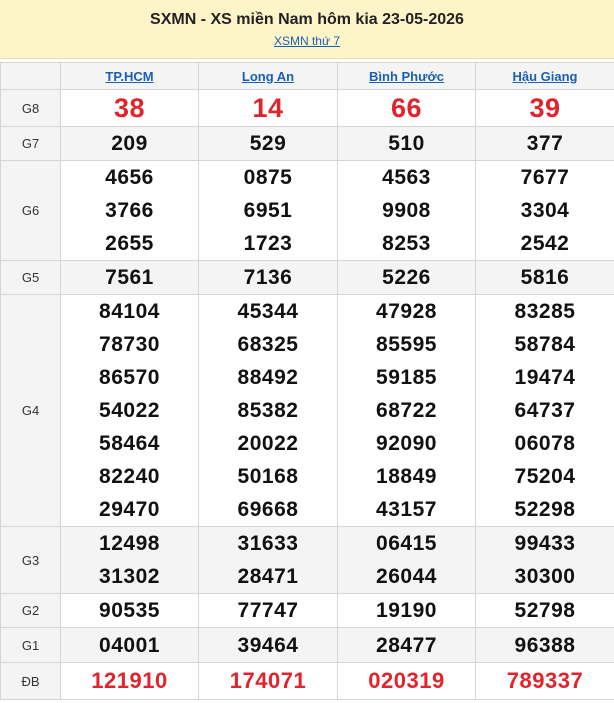 This screenshot has width=614, height=703. What do you see at coordinates (545, 311) in the screenshot?
I see `prize-number: 83285` at bounding box center [545, 311].